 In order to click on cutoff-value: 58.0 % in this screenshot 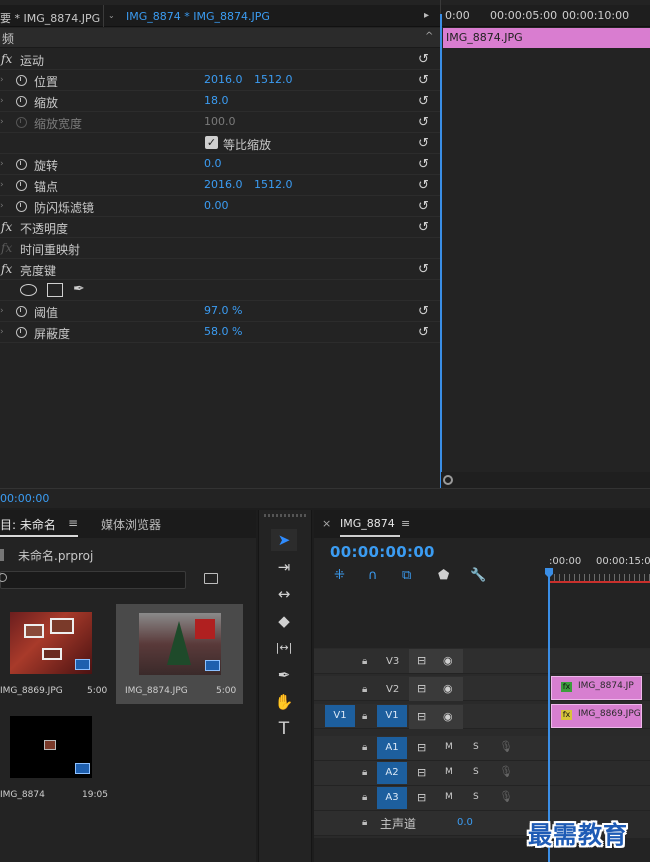, I will do `click(223, 331)`.